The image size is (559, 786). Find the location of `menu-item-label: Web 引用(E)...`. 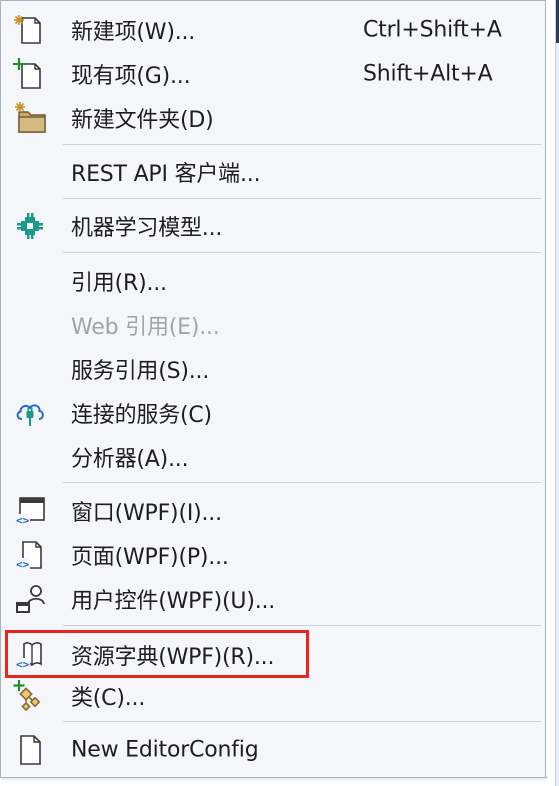

menu-item-label: Web 引用(E)... is located at coordinates (145, 327).